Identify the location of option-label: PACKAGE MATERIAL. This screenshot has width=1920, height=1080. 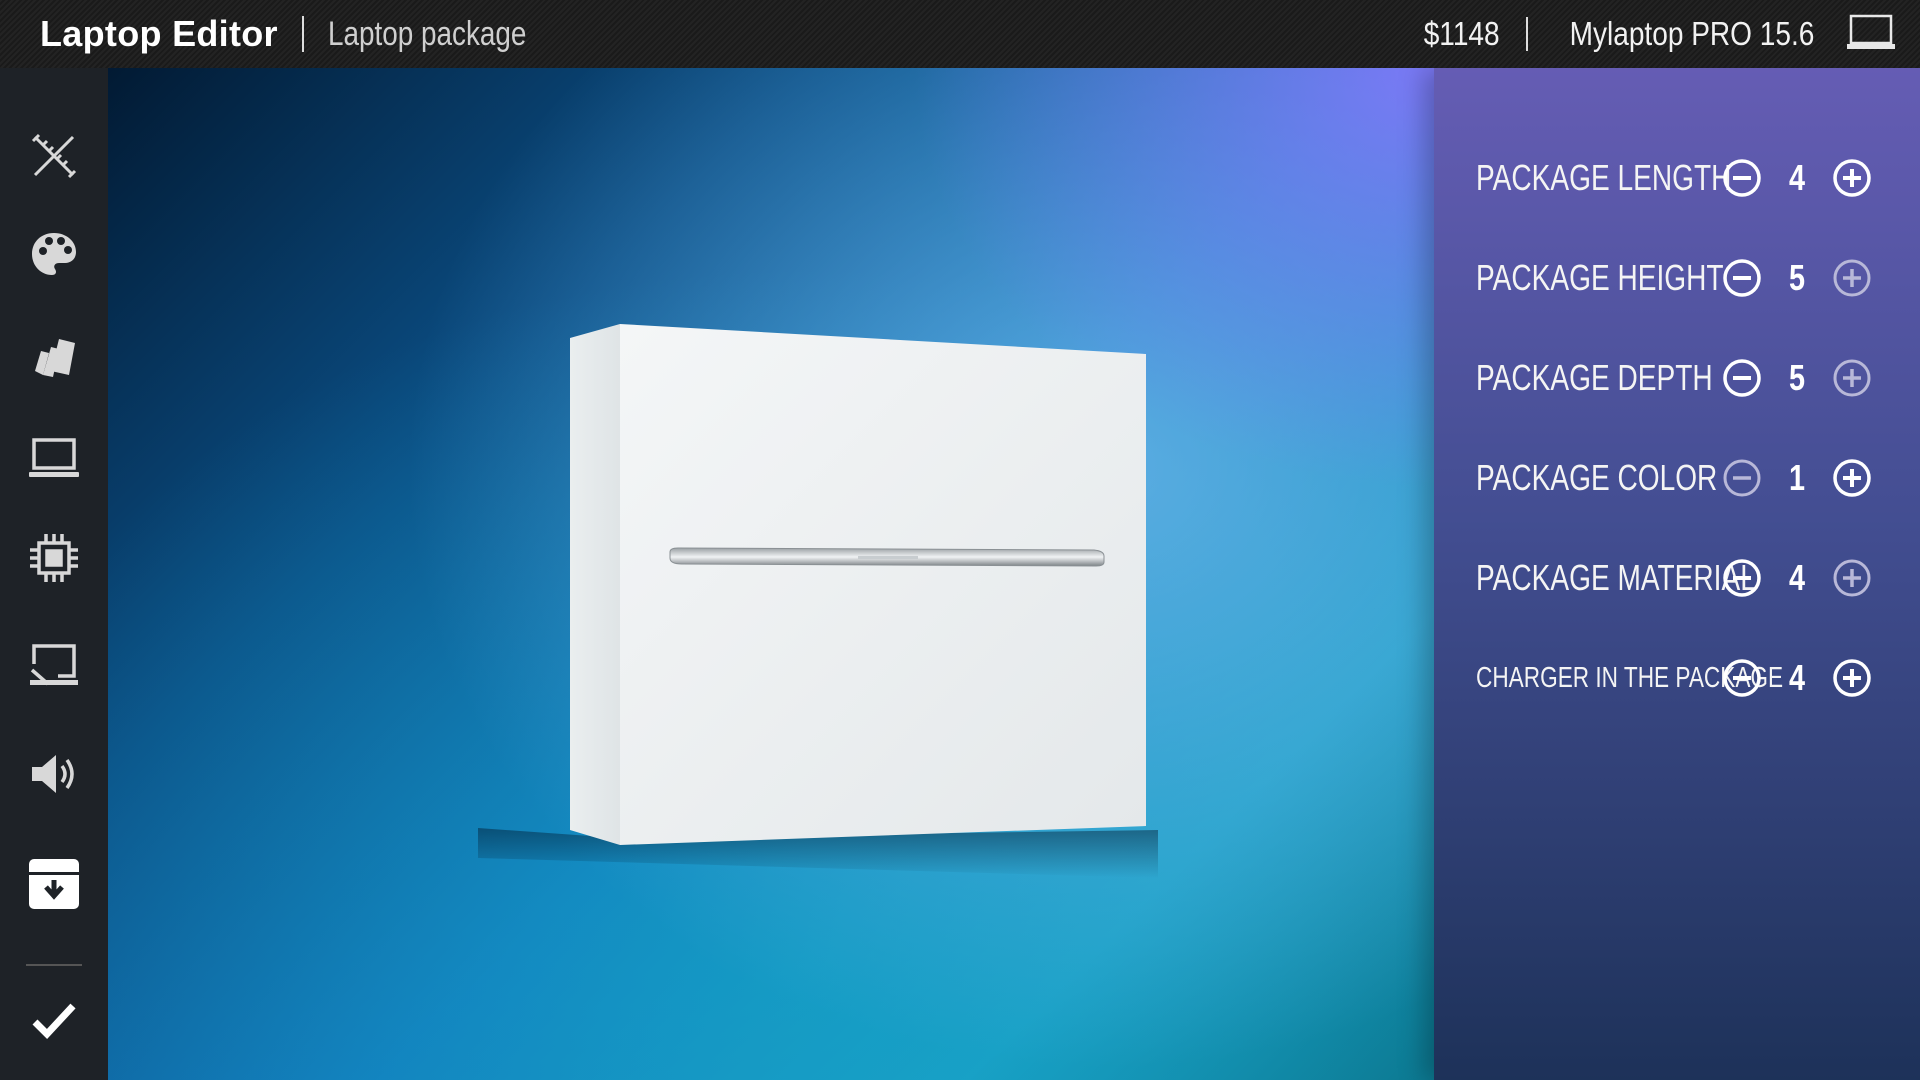
(1616, 577).